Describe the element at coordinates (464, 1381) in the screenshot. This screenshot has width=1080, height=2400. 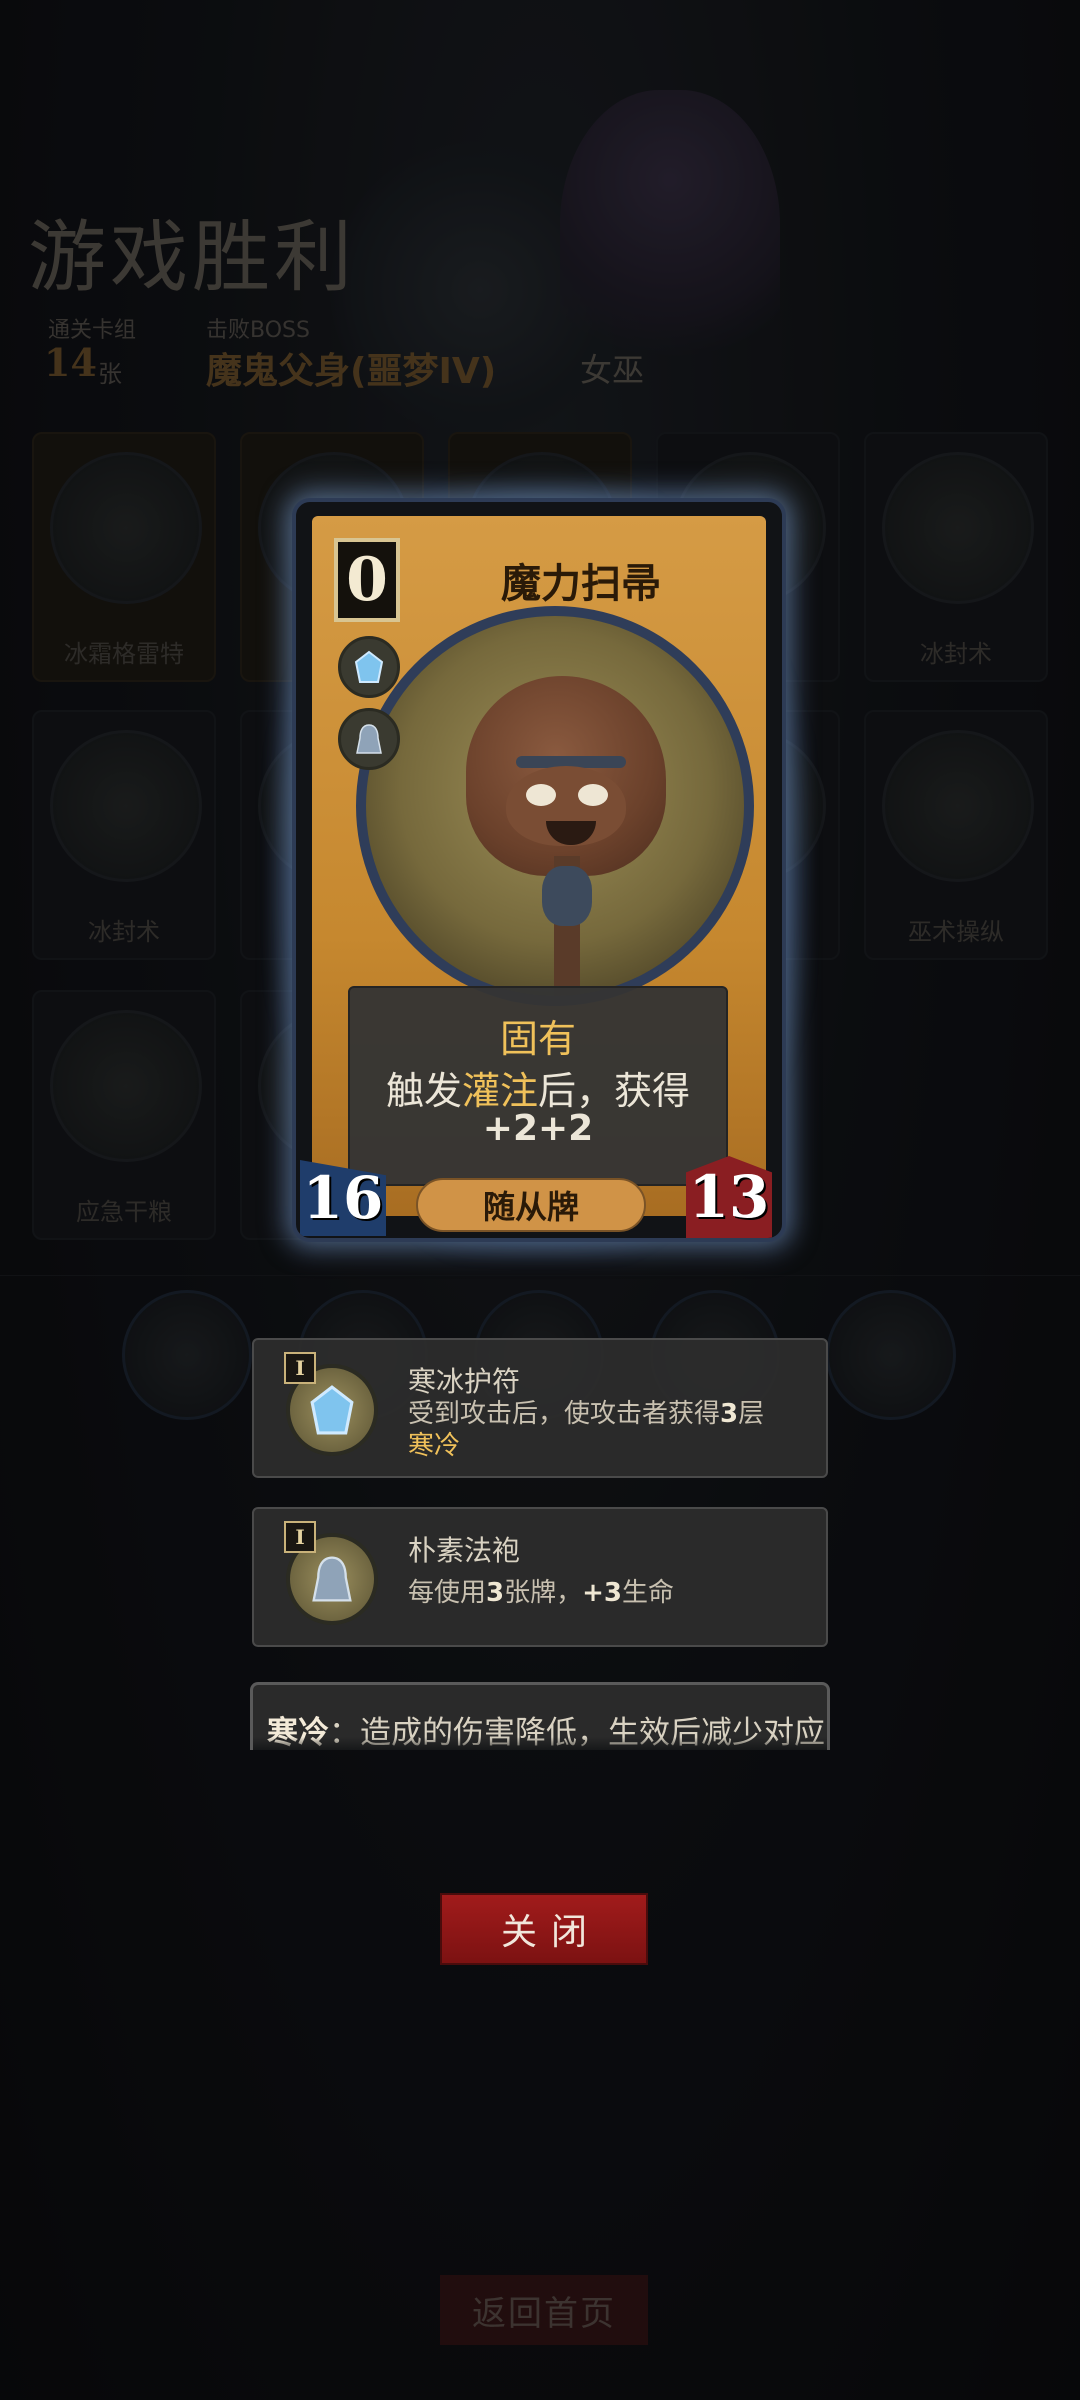
I see `tooltip-title: 寒冰护符` at that location.